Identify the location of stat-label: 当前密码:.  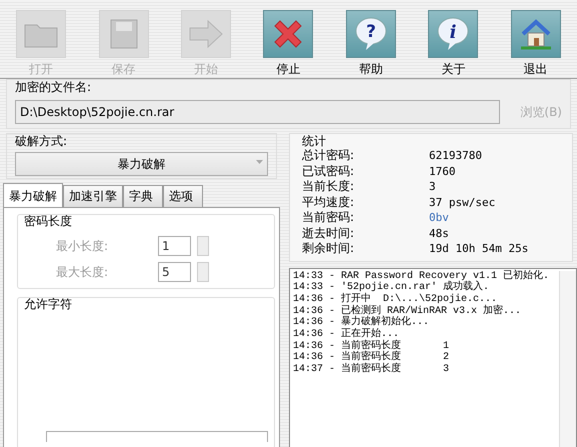
(329, 218).